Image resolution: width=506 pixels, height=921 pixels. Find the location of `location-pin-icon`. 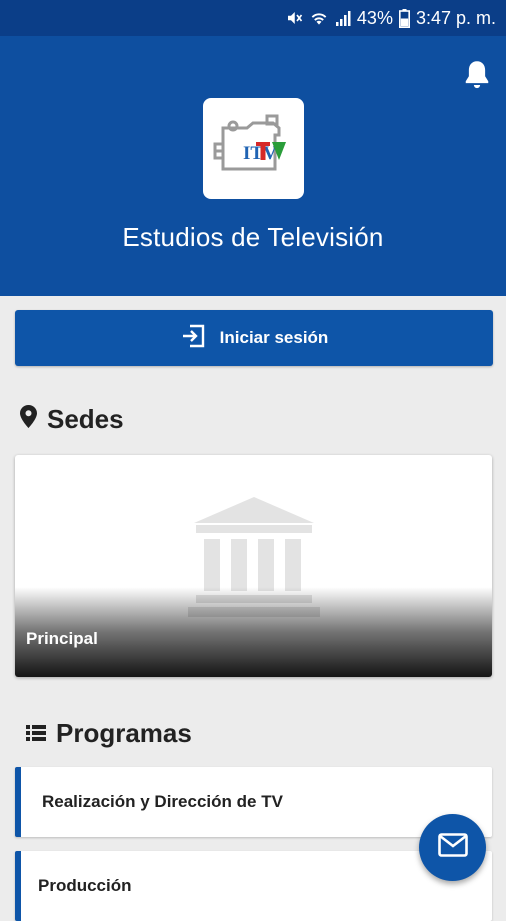

location-pin-icon is located at coordinates (28, 419).